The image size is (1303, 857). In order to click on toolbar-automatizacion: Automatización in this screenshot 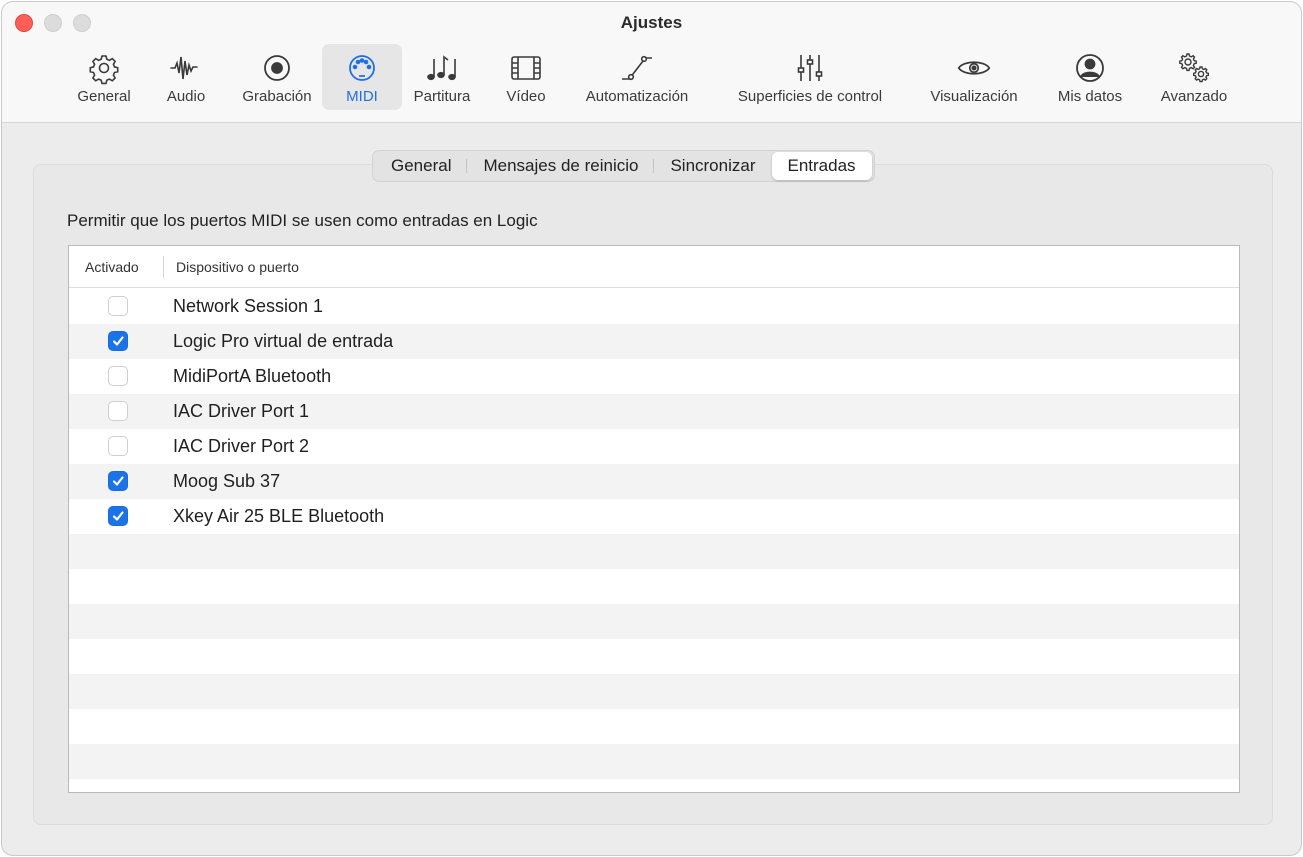, I will do `click(637, 77)`.